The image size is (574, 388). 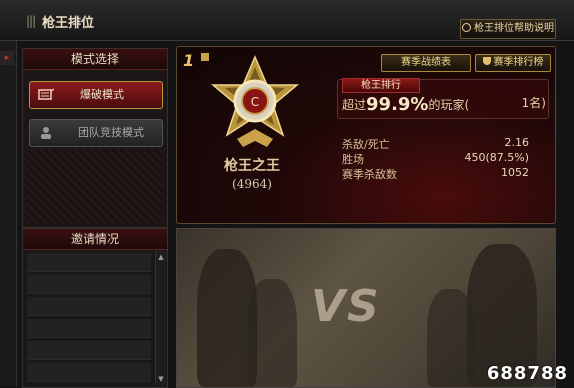 I want to click on scroll-up-icon: ▲, so click(x=161, y=257).